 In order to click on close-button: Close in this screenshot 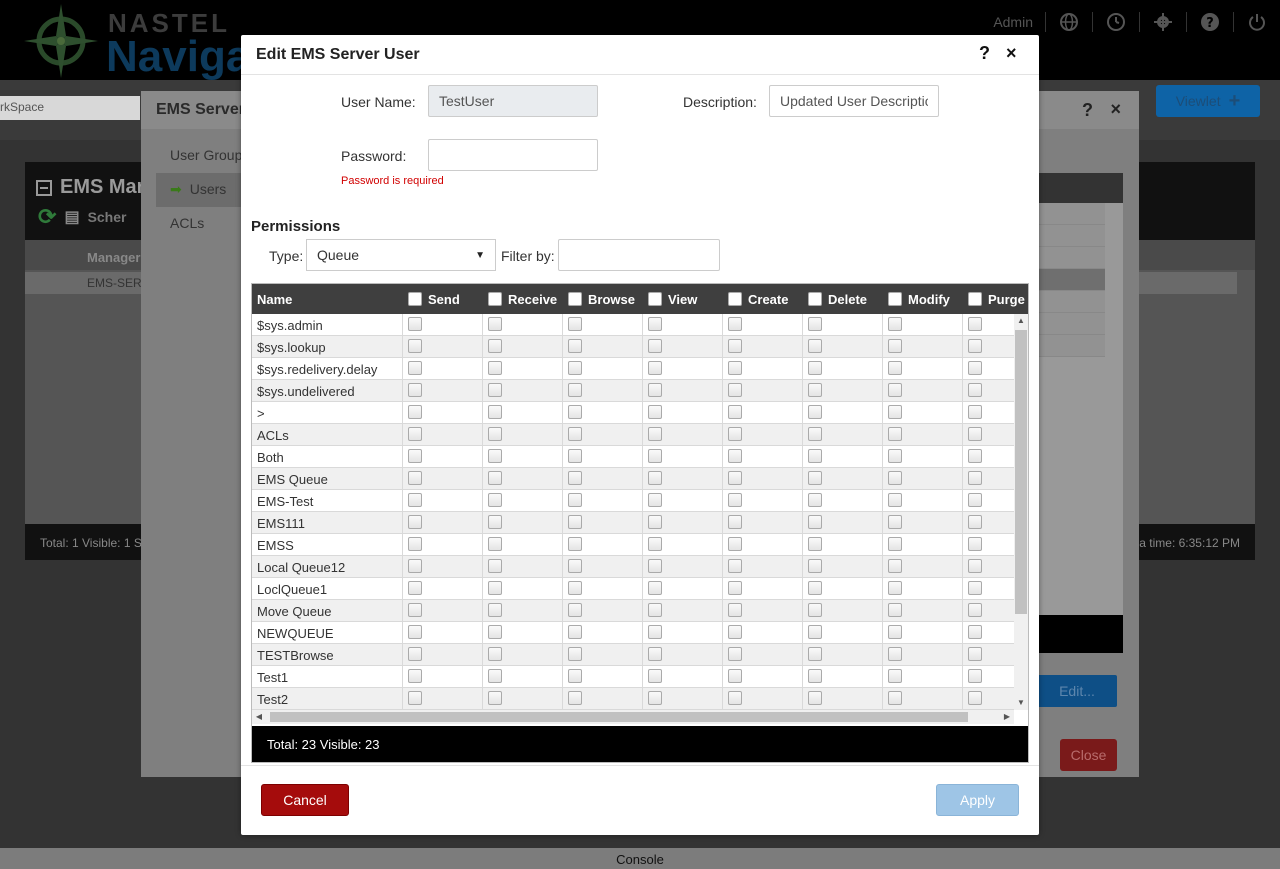, I will do `click(1088, 755)`.